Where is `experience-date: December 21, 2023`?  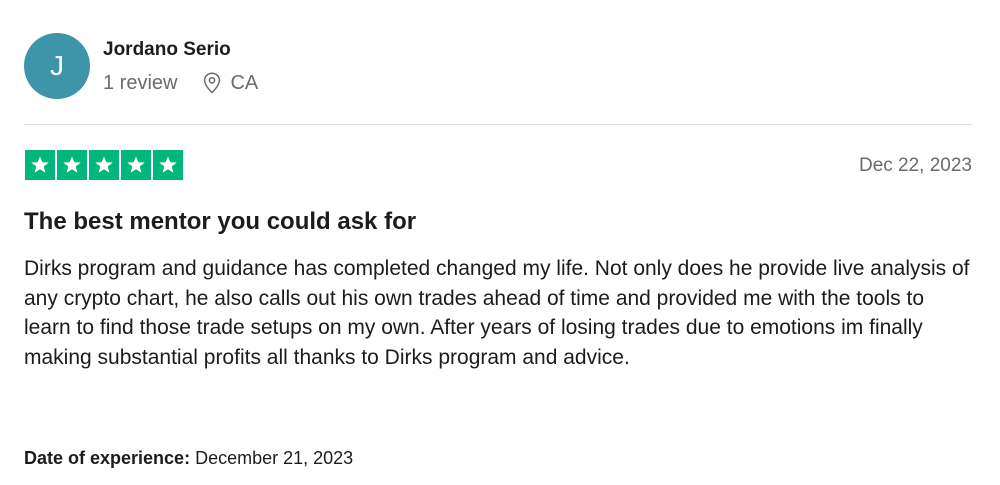
experience-date: December 21, 2023 is located at coordinates (274, 458).